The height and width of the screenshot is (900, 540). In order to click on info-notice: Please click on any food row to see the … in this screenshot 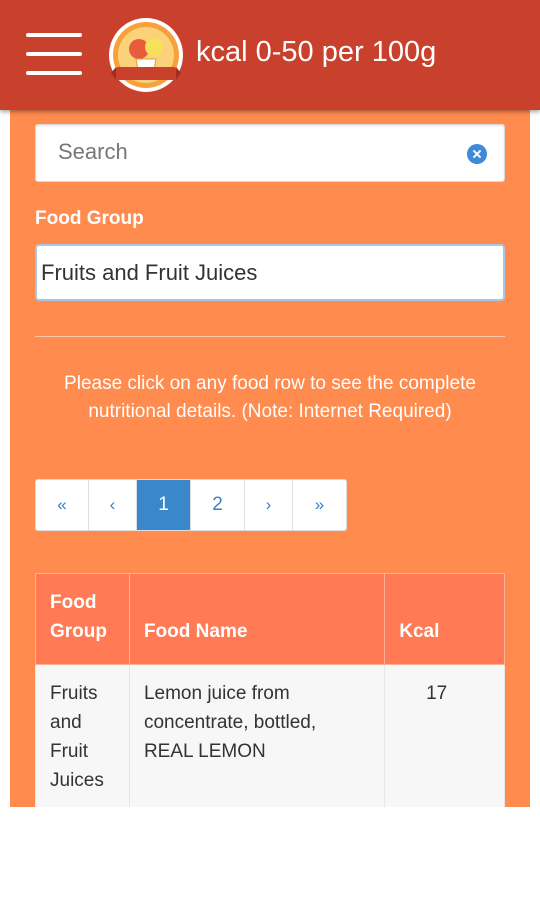, I will do `click(270, 397)`.